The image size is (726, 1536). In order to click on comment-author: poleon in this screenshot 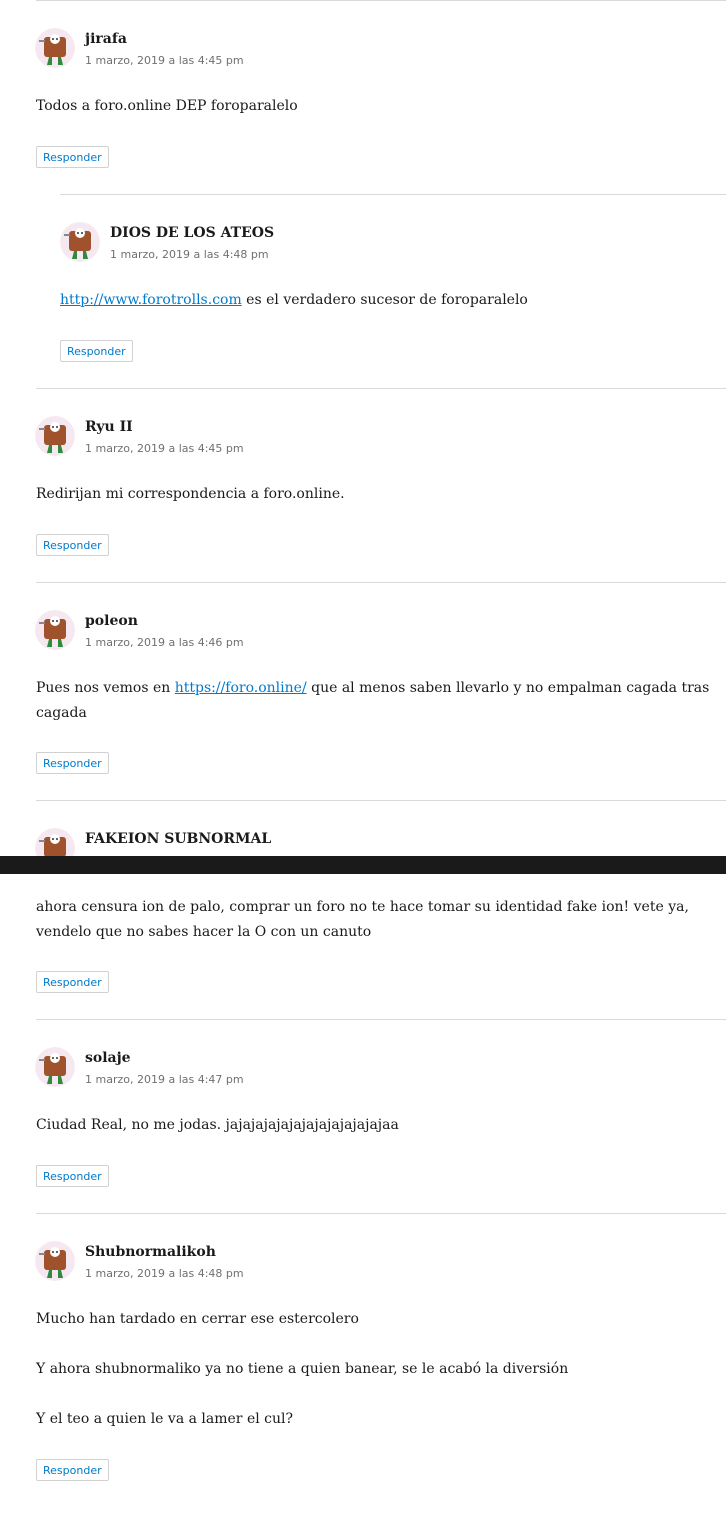, I will do `click(111, 621)`.